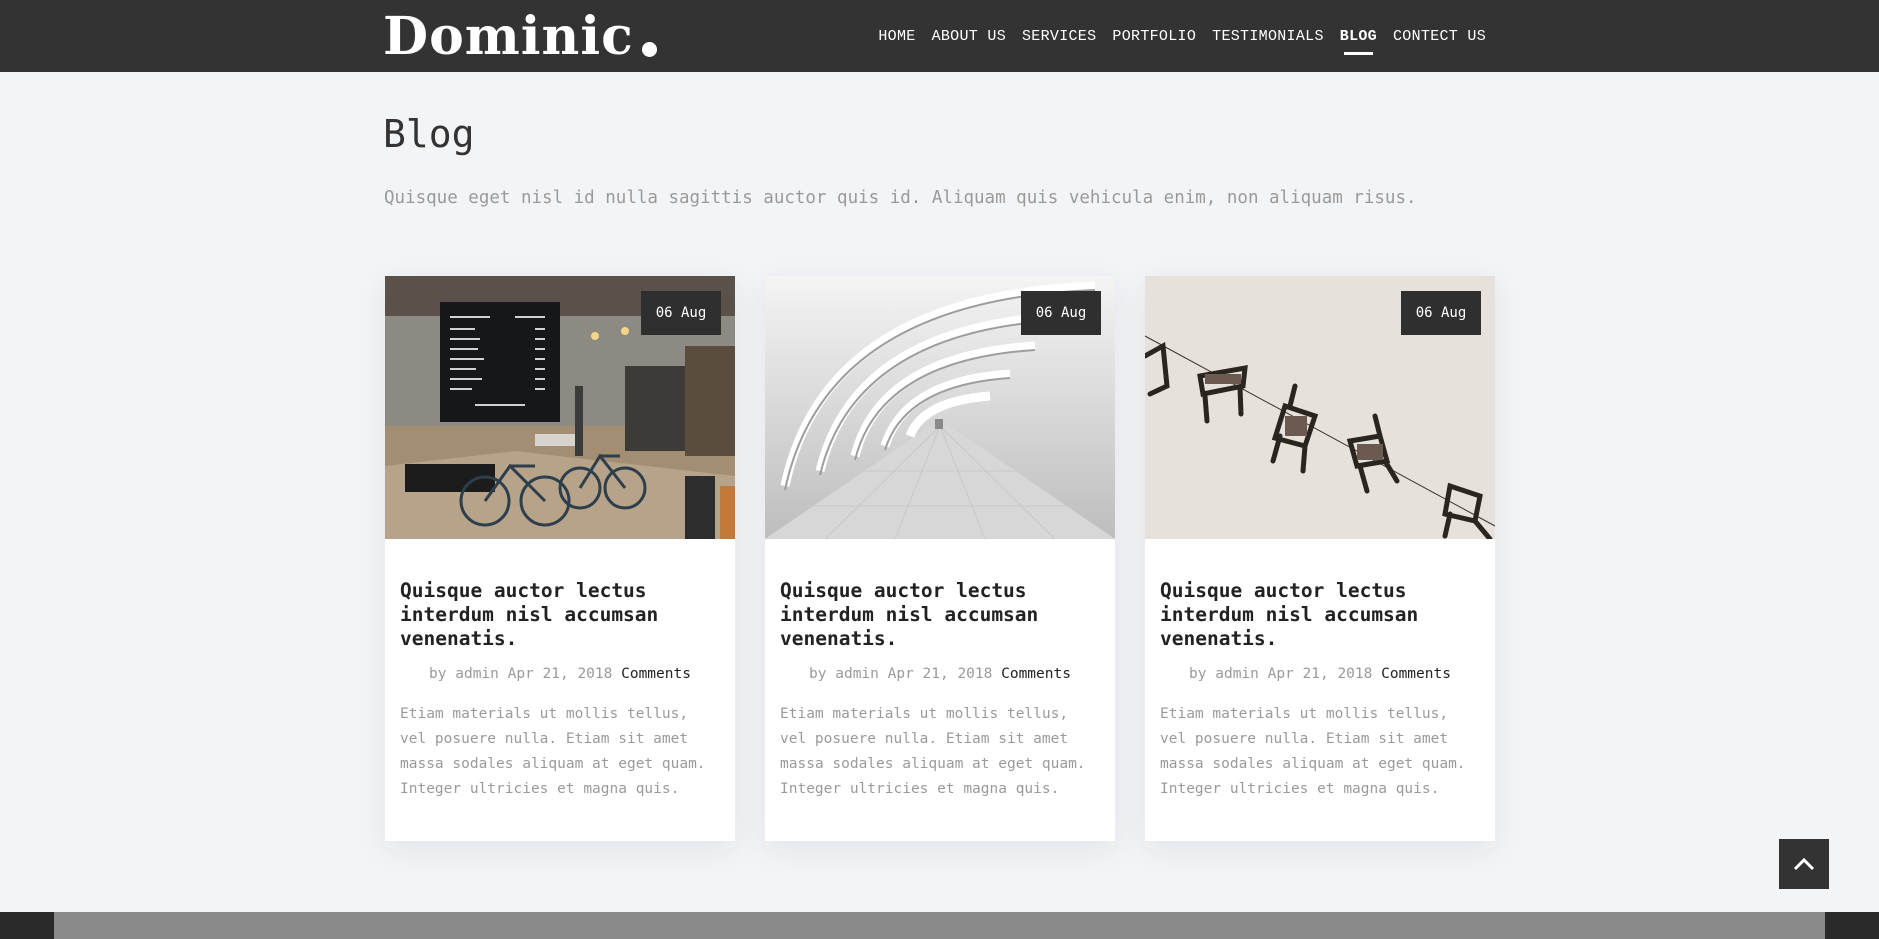 Image resolution: width=1879 pixels, height=939 pixels. What do you see at coordinates (896, 36) in the screenshot?
I see `nav-link-home: HOME` at bounding box center [896, 36].